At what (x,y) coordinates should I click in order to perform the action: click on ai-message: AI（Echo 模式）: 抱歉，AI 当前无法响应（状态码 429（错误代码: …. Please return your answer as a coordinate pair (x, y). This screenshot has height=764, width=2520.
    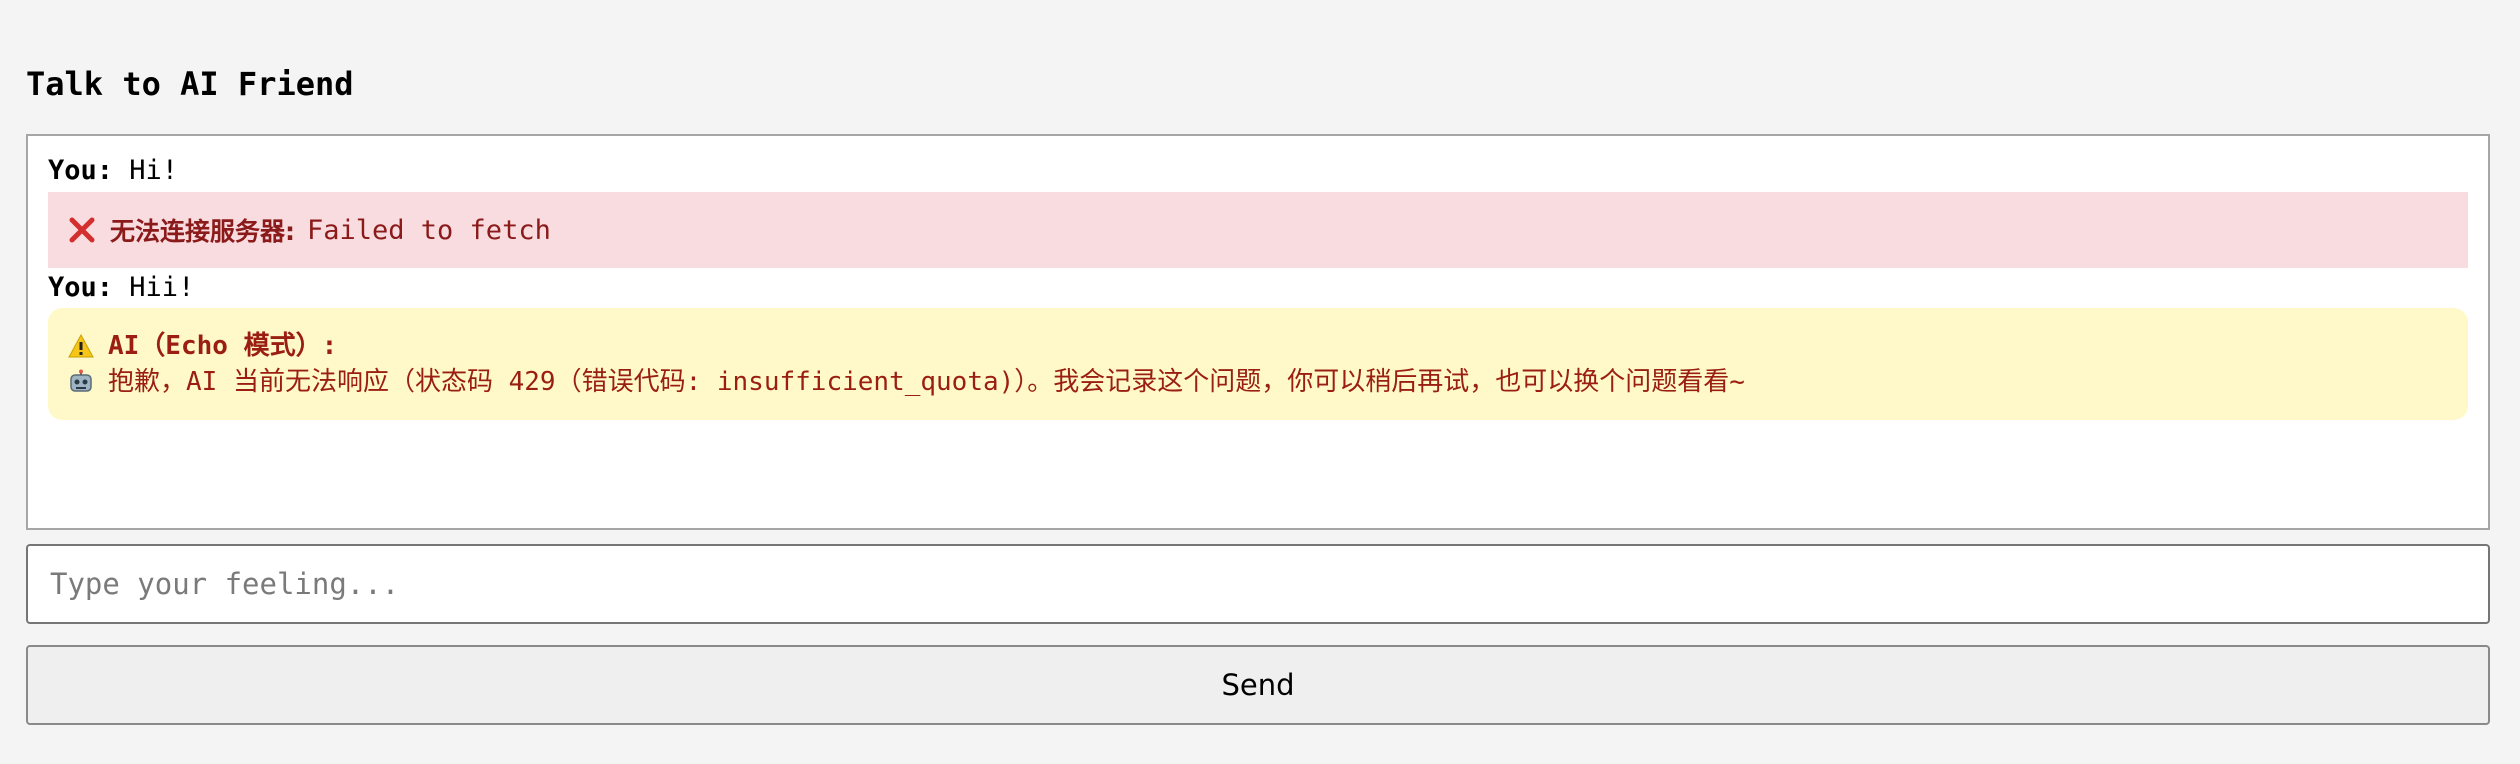
    Looking at the image, I should click on (1258, 364).